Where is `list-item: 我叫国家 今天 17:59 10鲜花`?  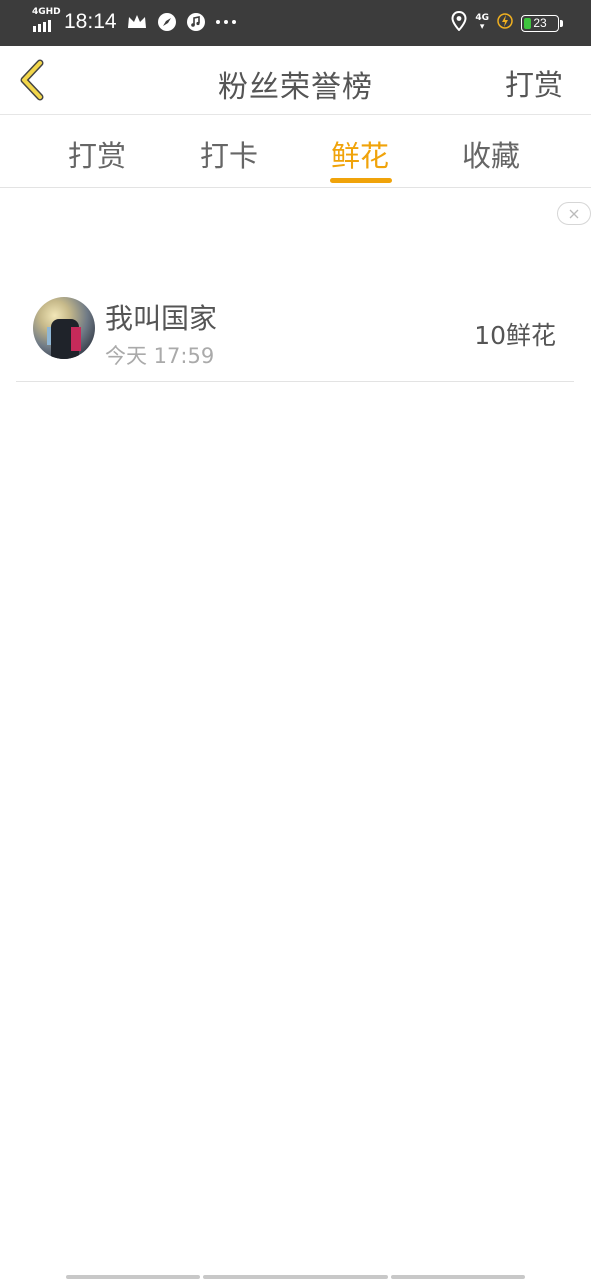 list-item: 我叫国家 今天 17:59 10鲜花 is located at coordinates (295, 333).